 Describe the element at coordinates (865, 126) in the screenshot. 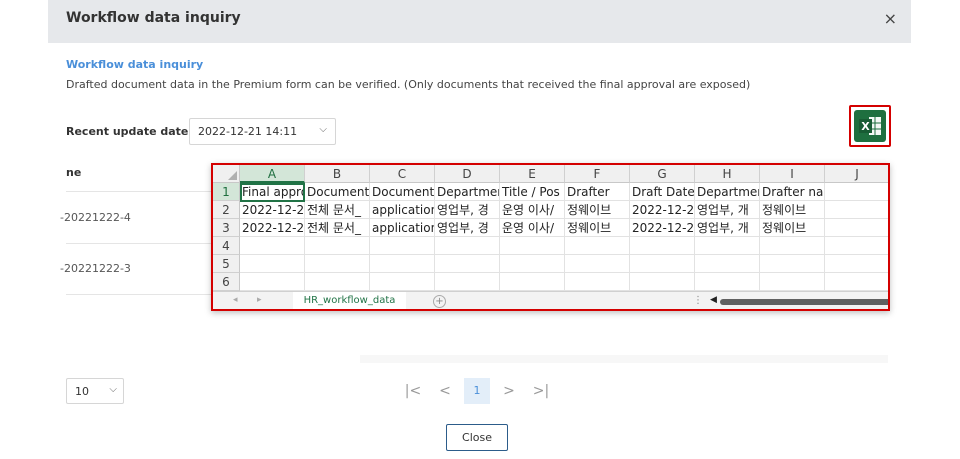

I see `excel-glyph: X` at that location.